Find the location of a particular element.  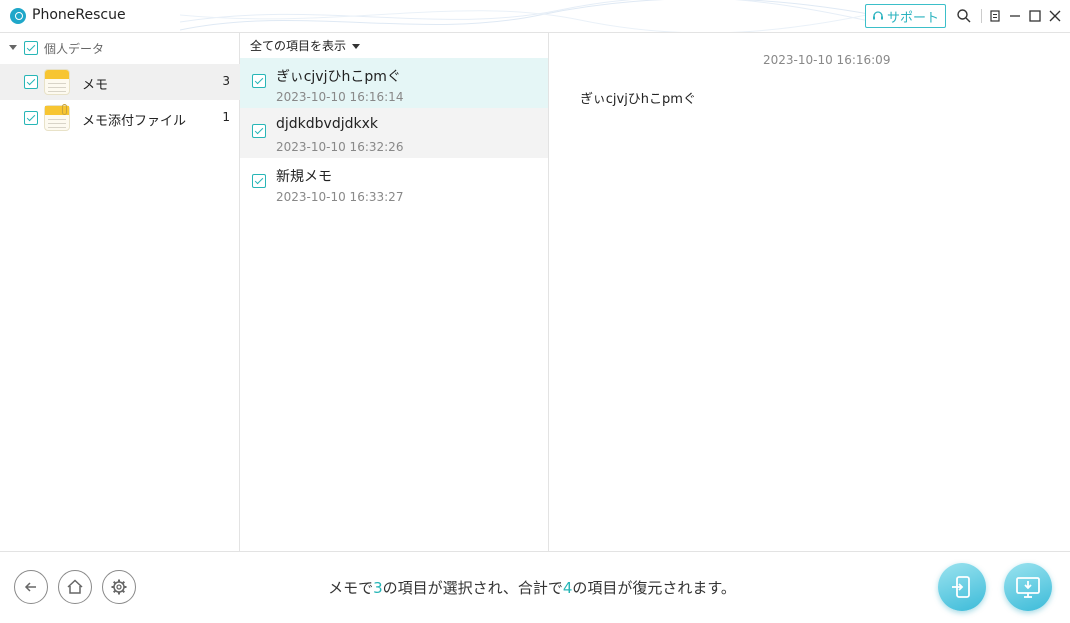

selected-count: 3 is located at coordinates (378, 588).